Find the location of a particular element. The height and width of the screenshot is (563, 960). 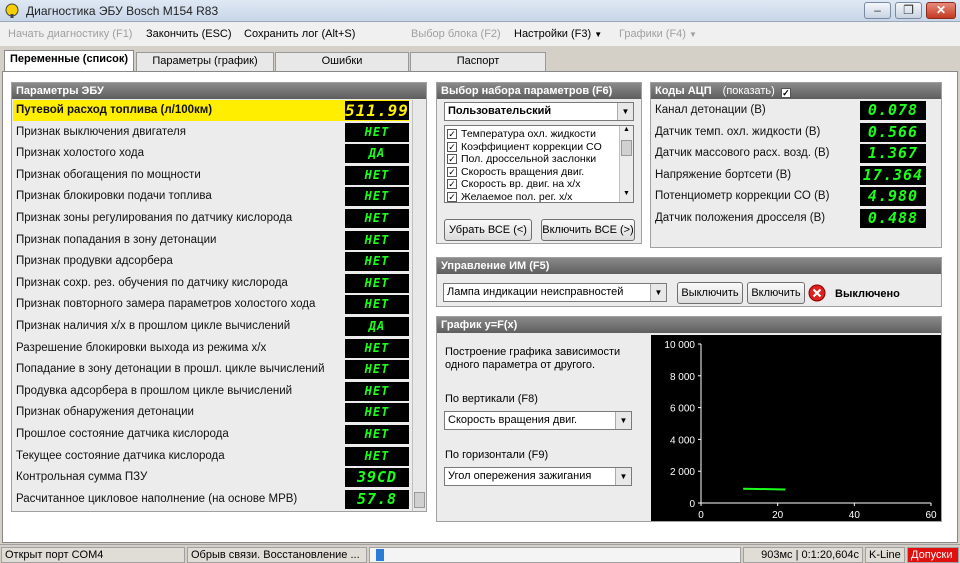

ecu-param-label: Признак блокировки подачи топлива is located at coordinates (114, 196).